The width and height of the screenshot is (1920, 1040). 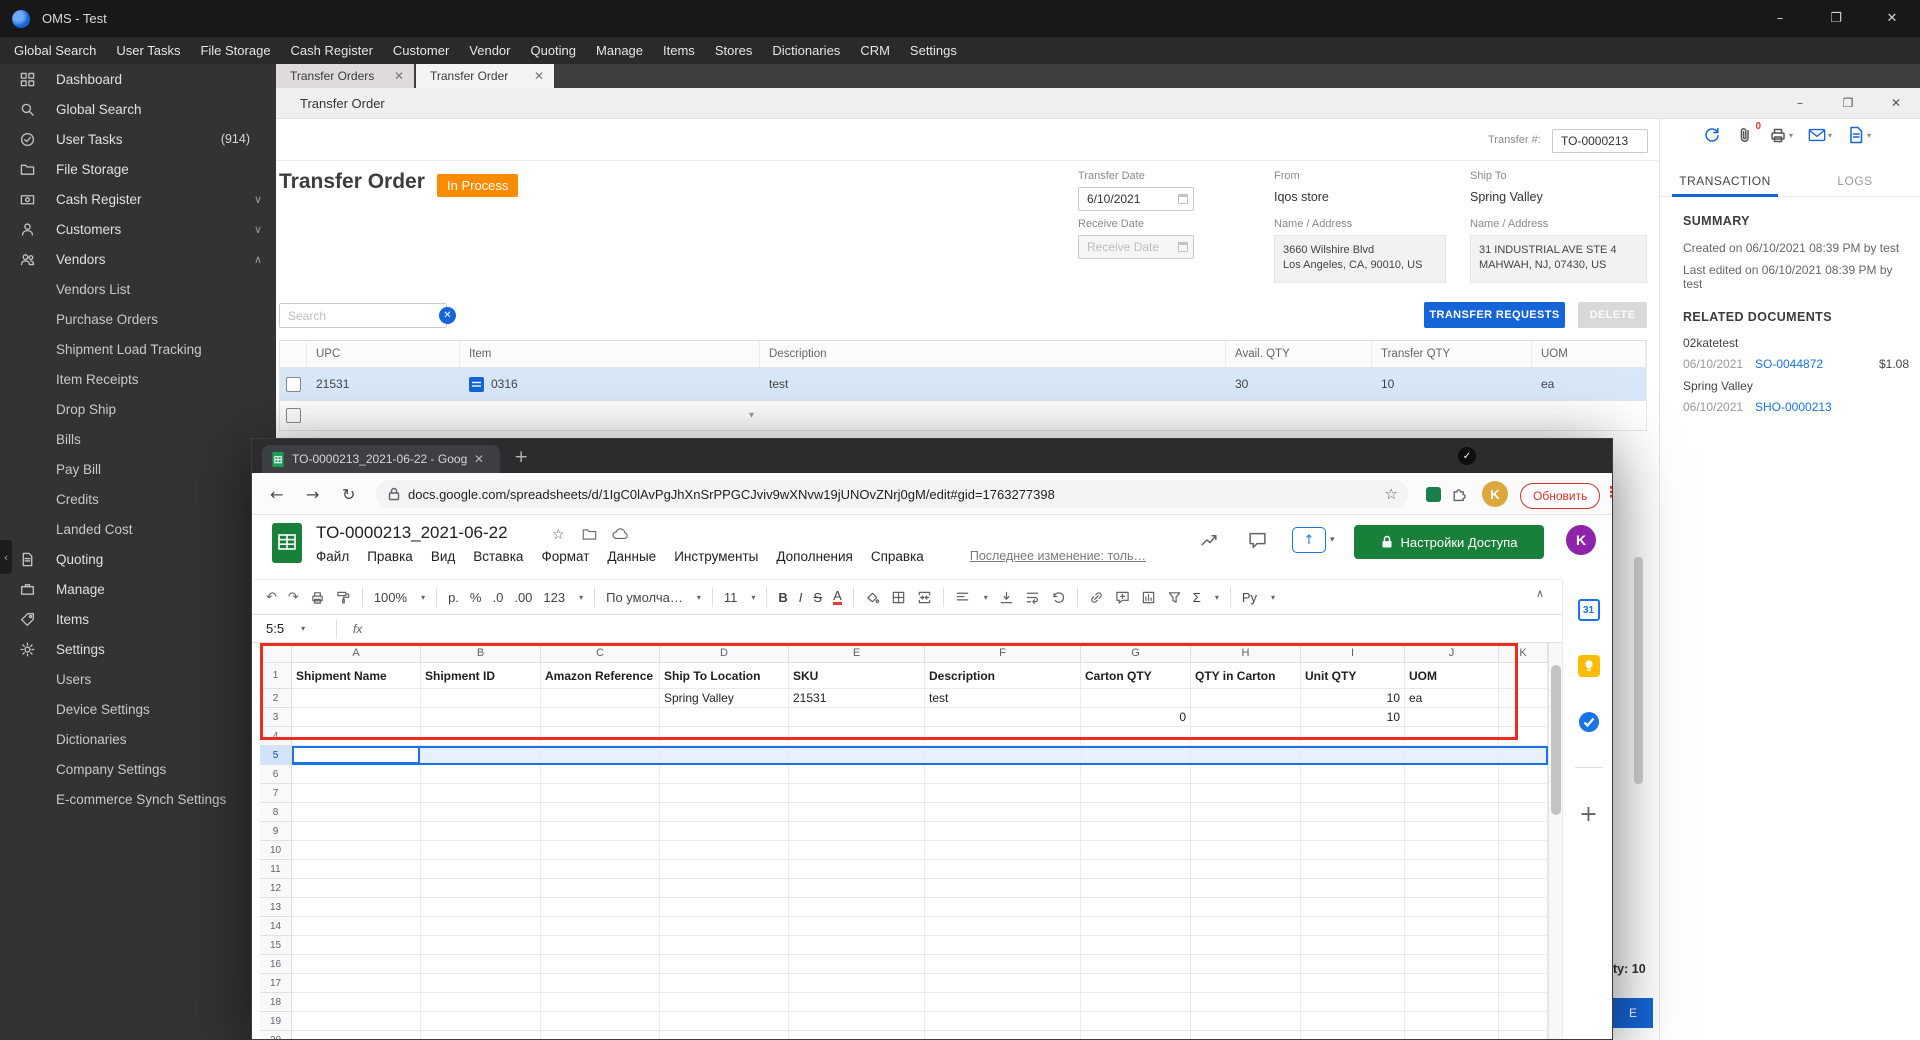 I want to click on cell-D11, so click(x=724, y=869).